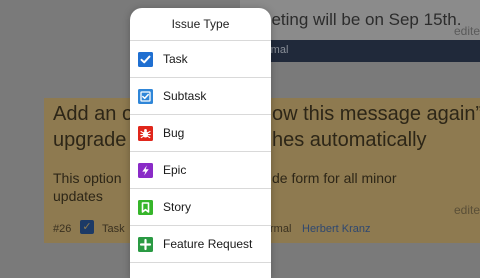 The width and height of the screenshot is (480, 278). What do you see at coordinates (362, 19) in the screenshot?
I see `background-comment-text: eeting will be on Sep 15th.` at bounding box center [362, 19].